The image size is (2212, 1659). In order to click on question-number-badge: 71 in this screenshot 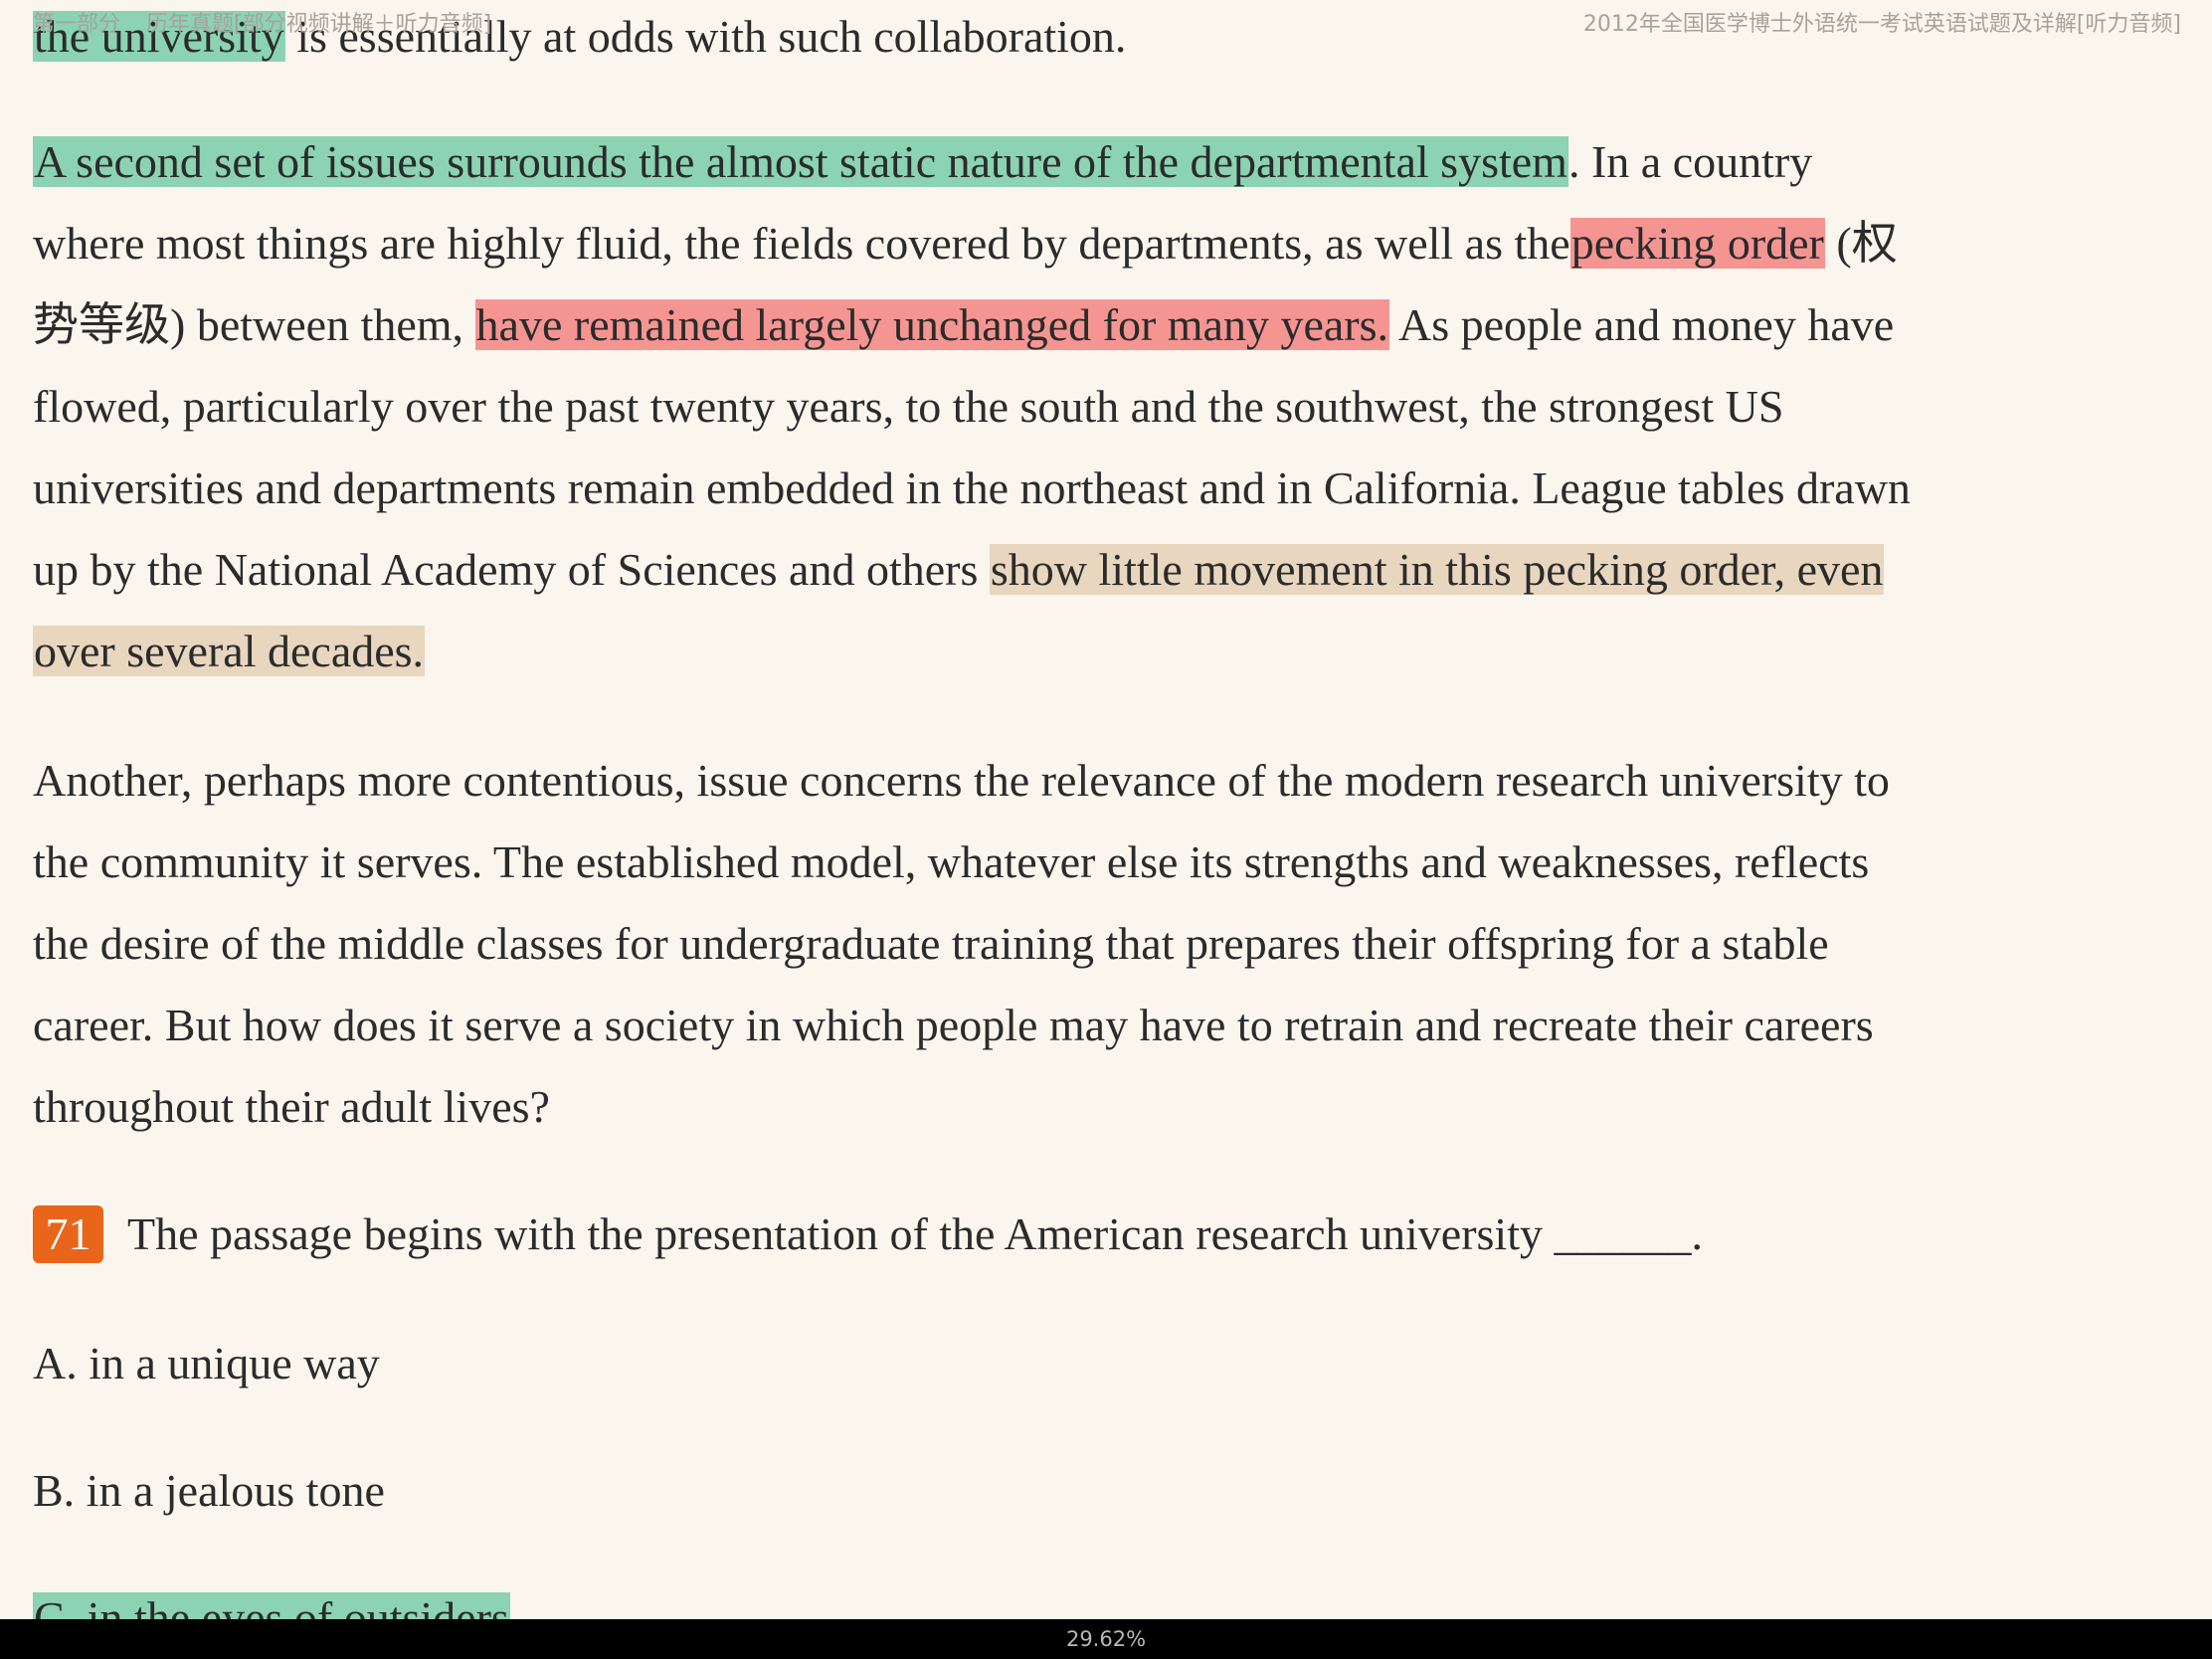, I will do `click(68, 1234)`.